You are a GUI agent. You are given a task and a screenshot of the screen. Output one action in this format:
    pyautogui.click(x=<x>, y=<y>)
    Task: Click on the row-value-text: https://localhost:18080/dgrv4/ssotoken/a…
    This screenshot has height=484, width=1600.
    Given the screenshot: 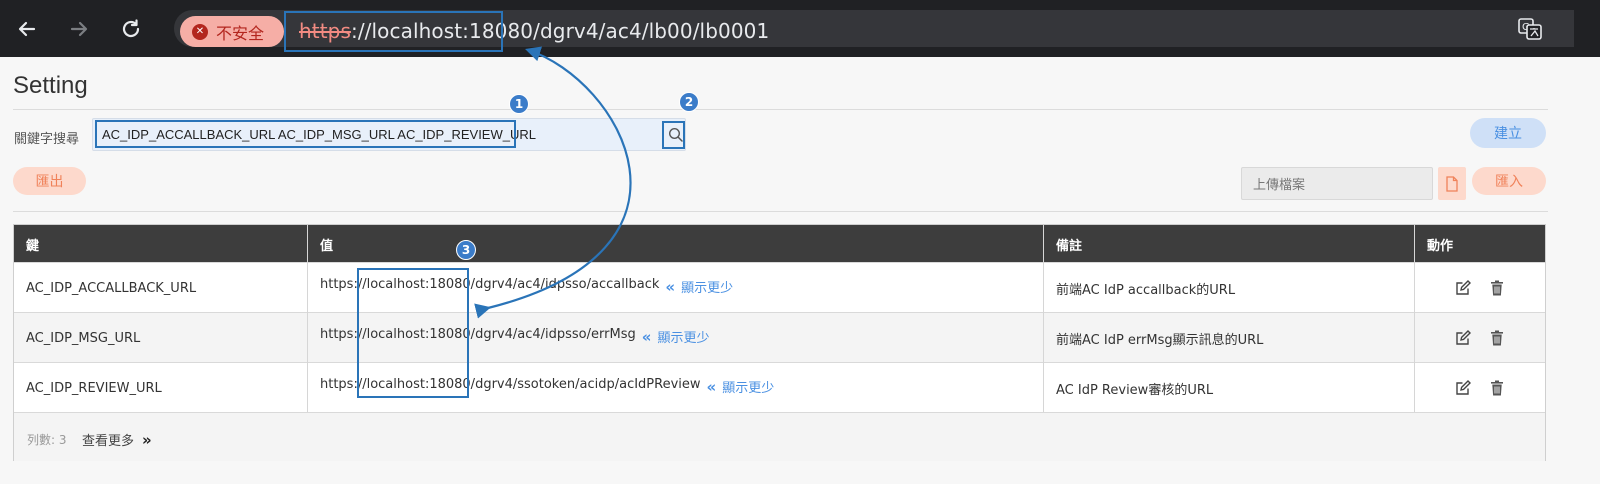 What is the action you would take?
    pyautogui.click(x=510, y=384)
    